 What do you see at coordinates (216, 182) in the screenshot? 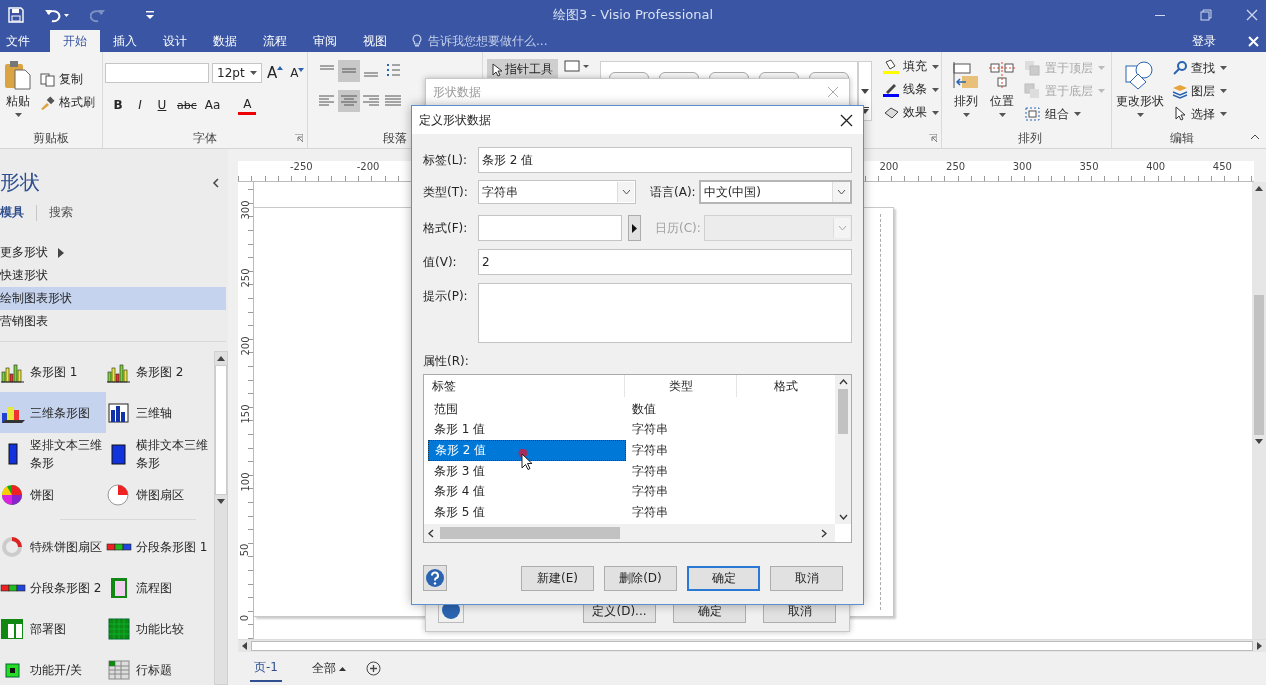
I see `collapse-panel-icon` at bounding box center [216, 182].